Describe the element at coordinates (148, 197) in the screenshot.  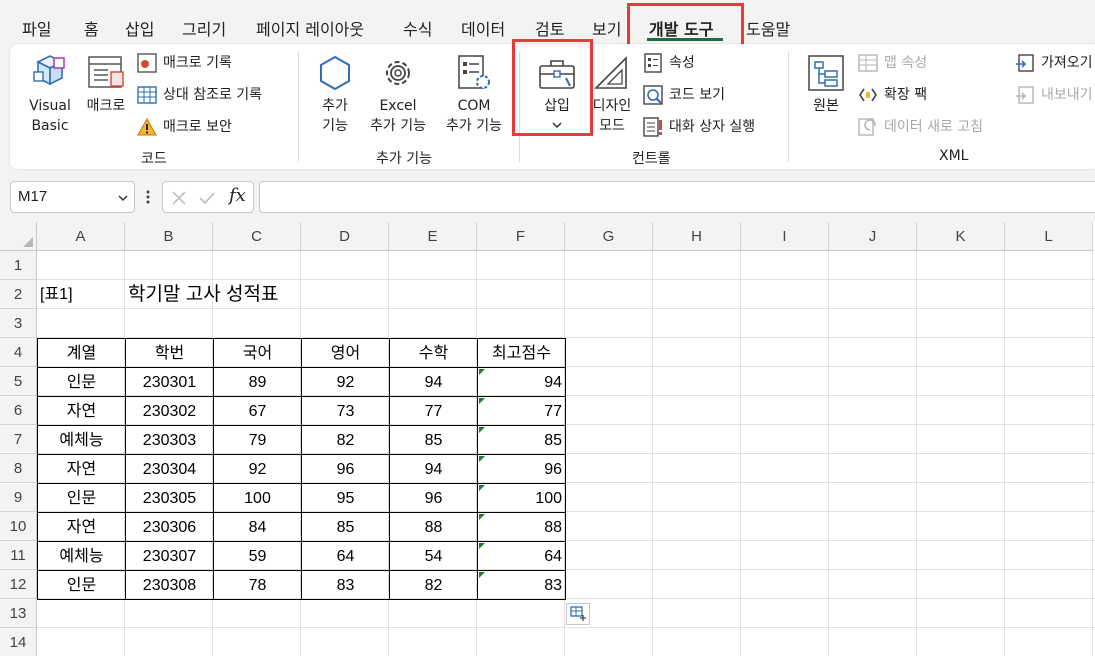
I see `more-options-icon` at that location.